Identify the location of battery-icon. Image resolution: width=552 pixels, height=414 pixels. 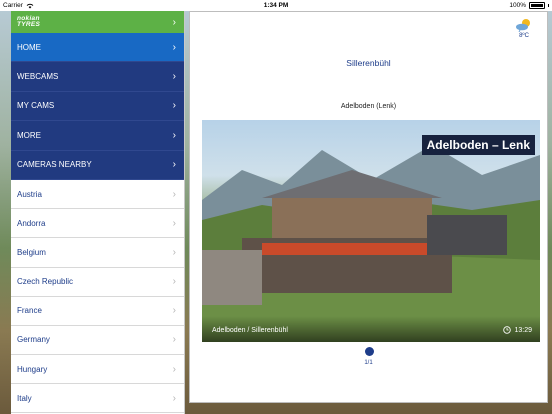
(537, 5).